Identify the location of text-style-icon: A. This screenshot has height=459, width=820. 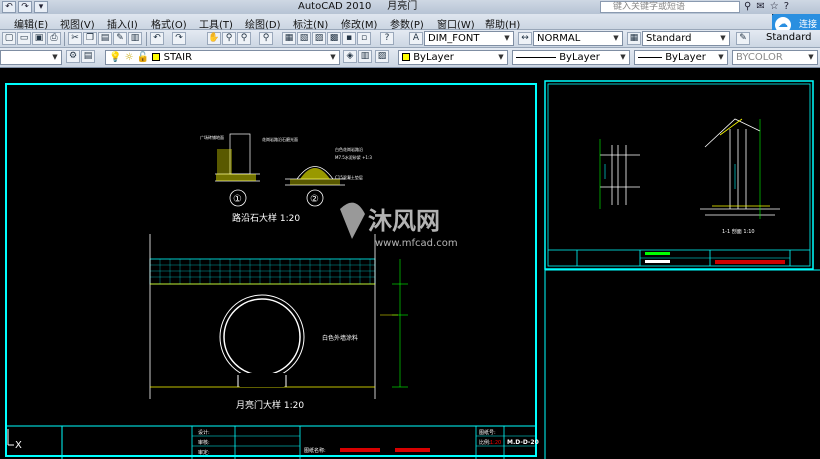
(416, 38).